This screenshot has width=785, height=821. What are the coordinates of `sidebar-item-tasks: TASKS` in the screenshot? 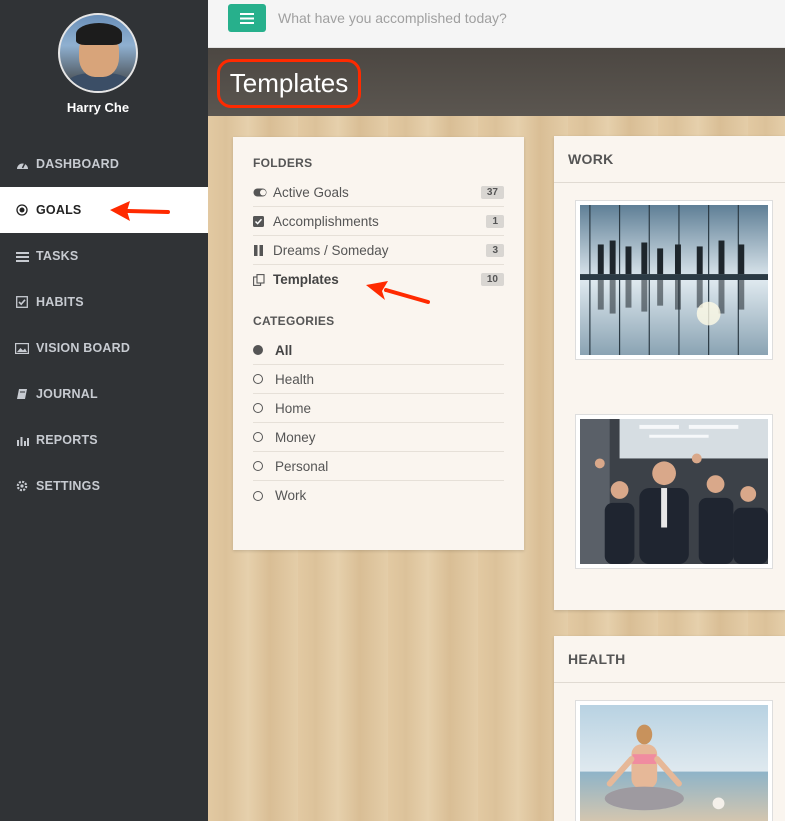 It's located at (104, 256).